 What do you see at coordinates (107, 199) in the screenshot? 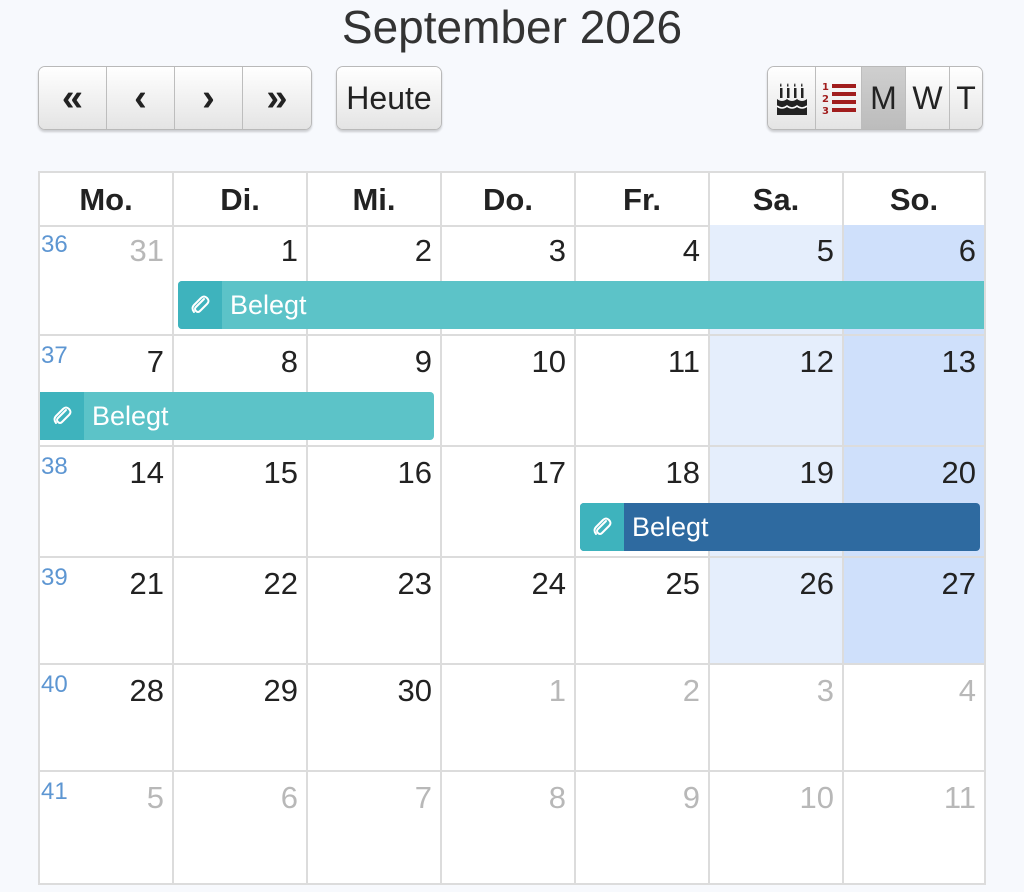
I see `weekday-header: Mo.` at bounding box center [107, 199].